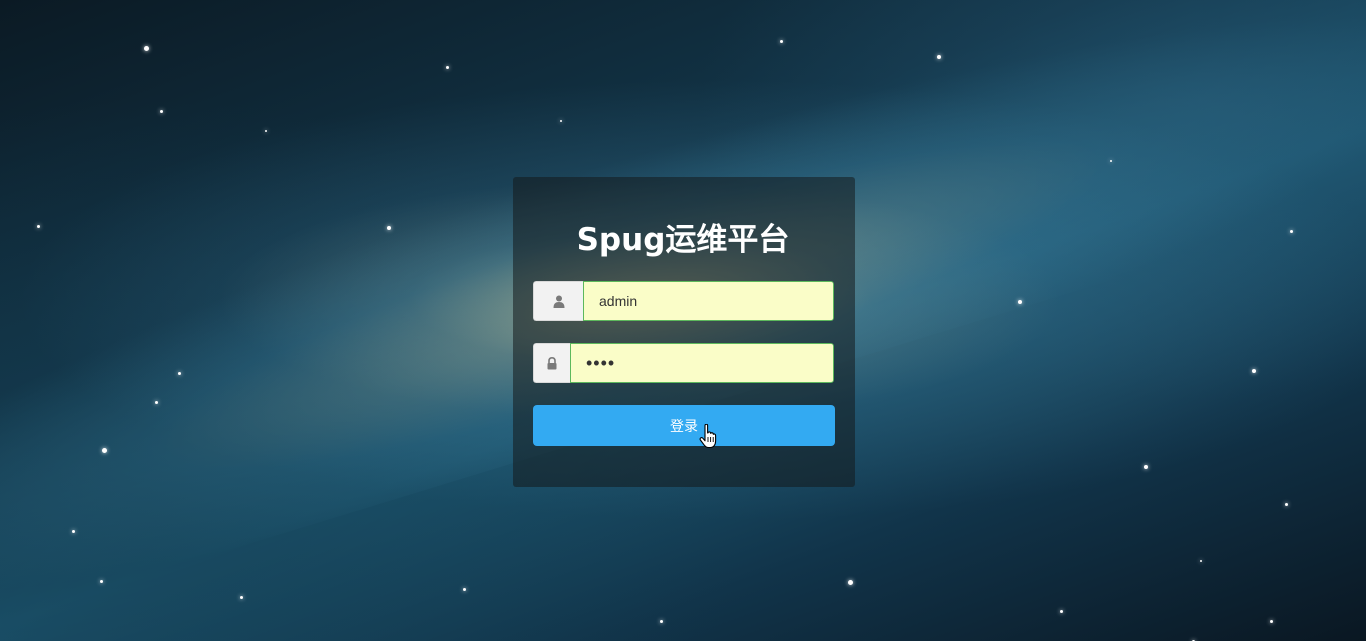 The width and height of the screenshot is (1366, 641). Describe the element at coordinates (708, 301) in the screenshot. I see `username-input` at that location.